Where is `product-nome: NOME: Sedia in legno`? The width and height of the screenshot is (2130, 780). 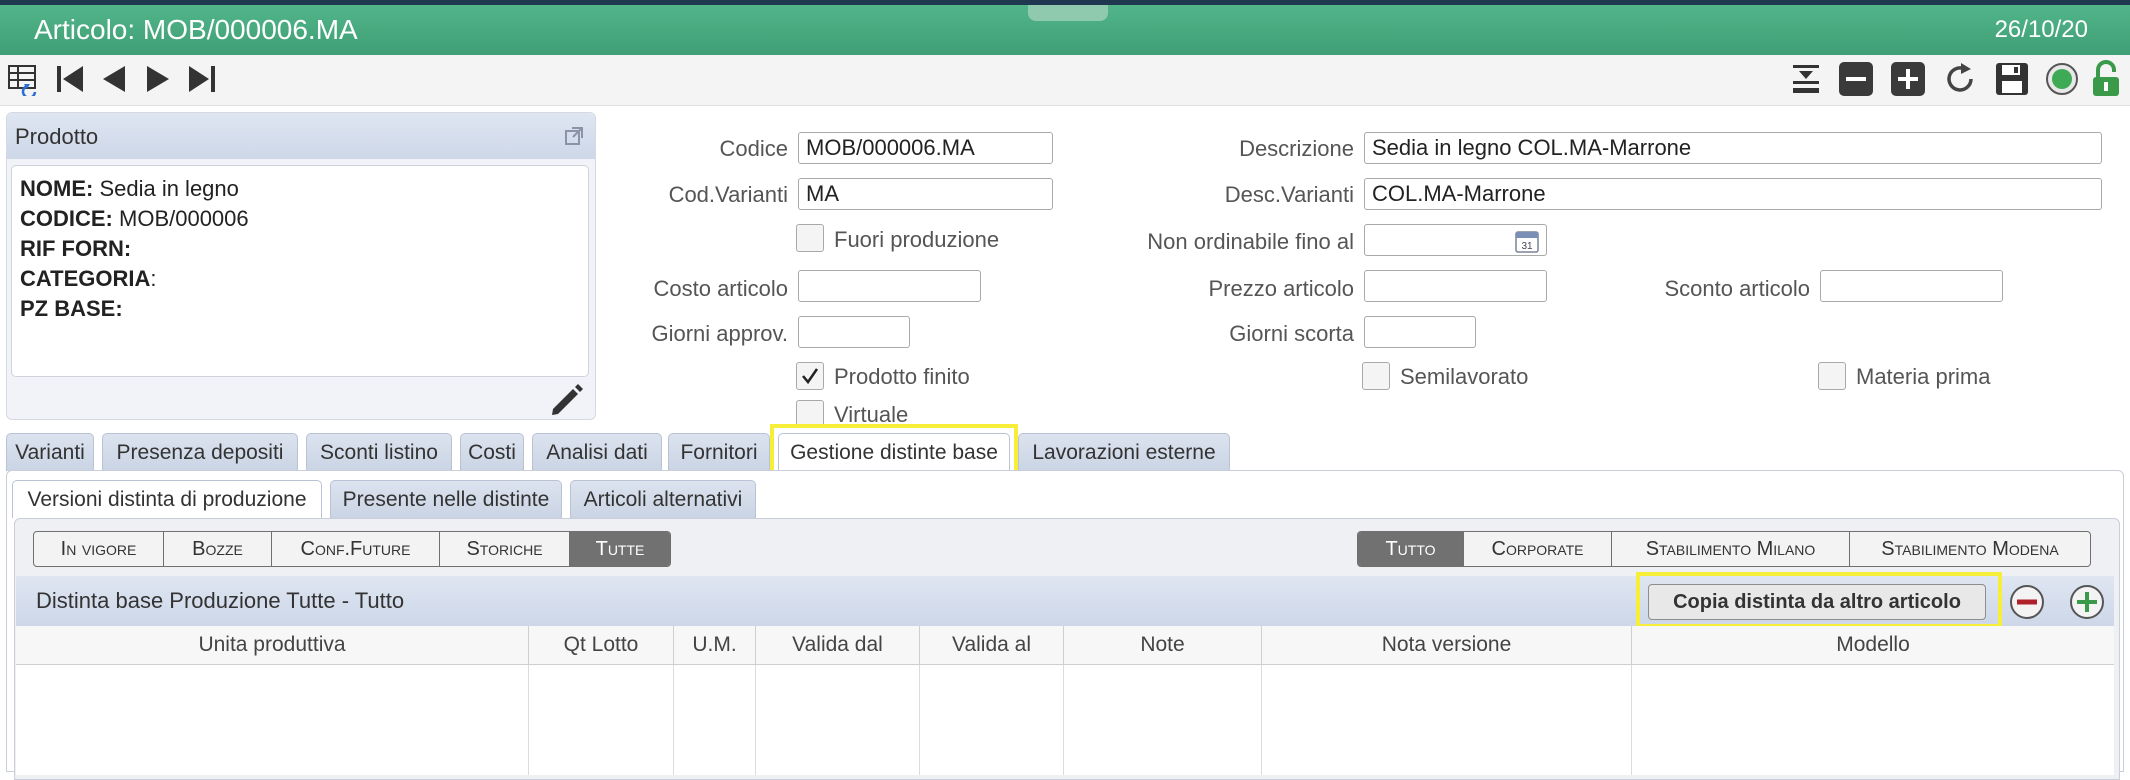
product-nome: NOME: Sedia in legno is located at coordinates (129, 188).